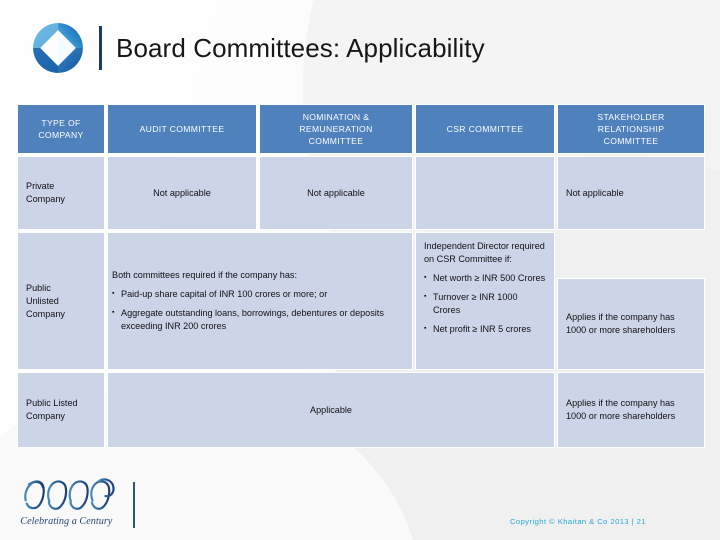 This screenshot has width=720, height=540. What do you see at coordinates (595, 192) in the screenshot?
I see `cell-private-stakeholder-text: Not applicable` at bounding box center [595, 192].